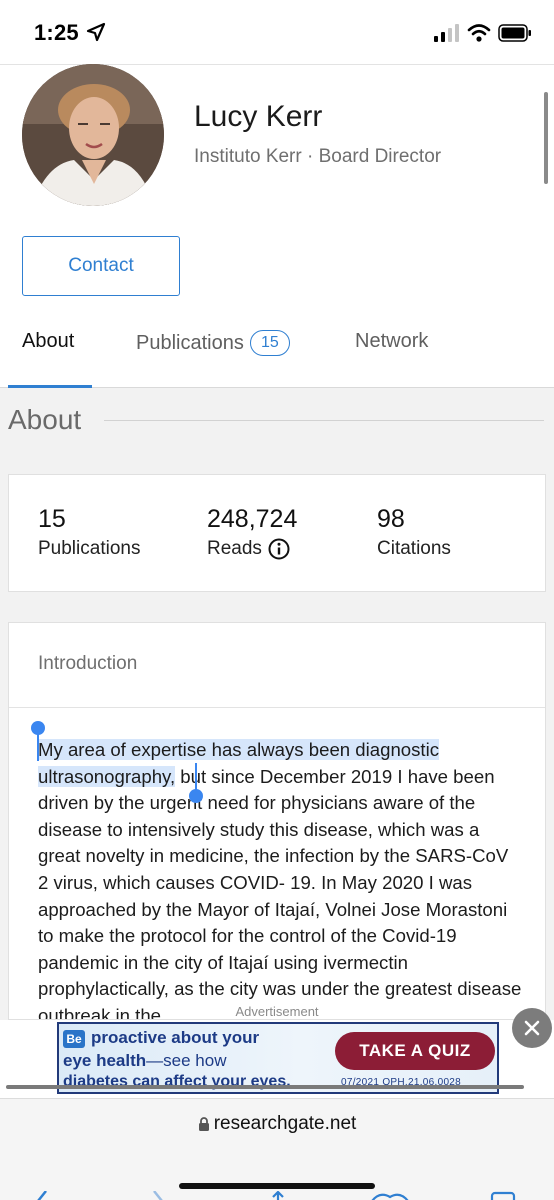 The height and width of the screenshot is (1200, 554). Describe the element at coordinates (317, 157) in the screenshot. I see `profile-affiliation: Instituto Kerr · Board Director` at that location.